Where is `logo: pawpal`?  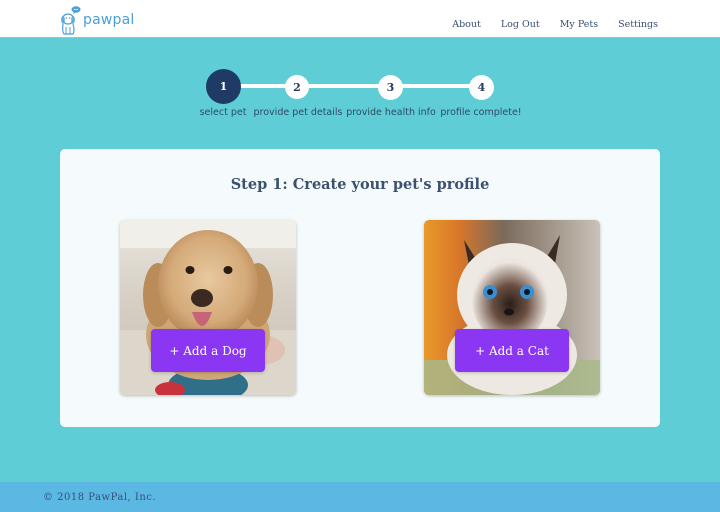
logo: pawpal is located at coordinates (97, 20).